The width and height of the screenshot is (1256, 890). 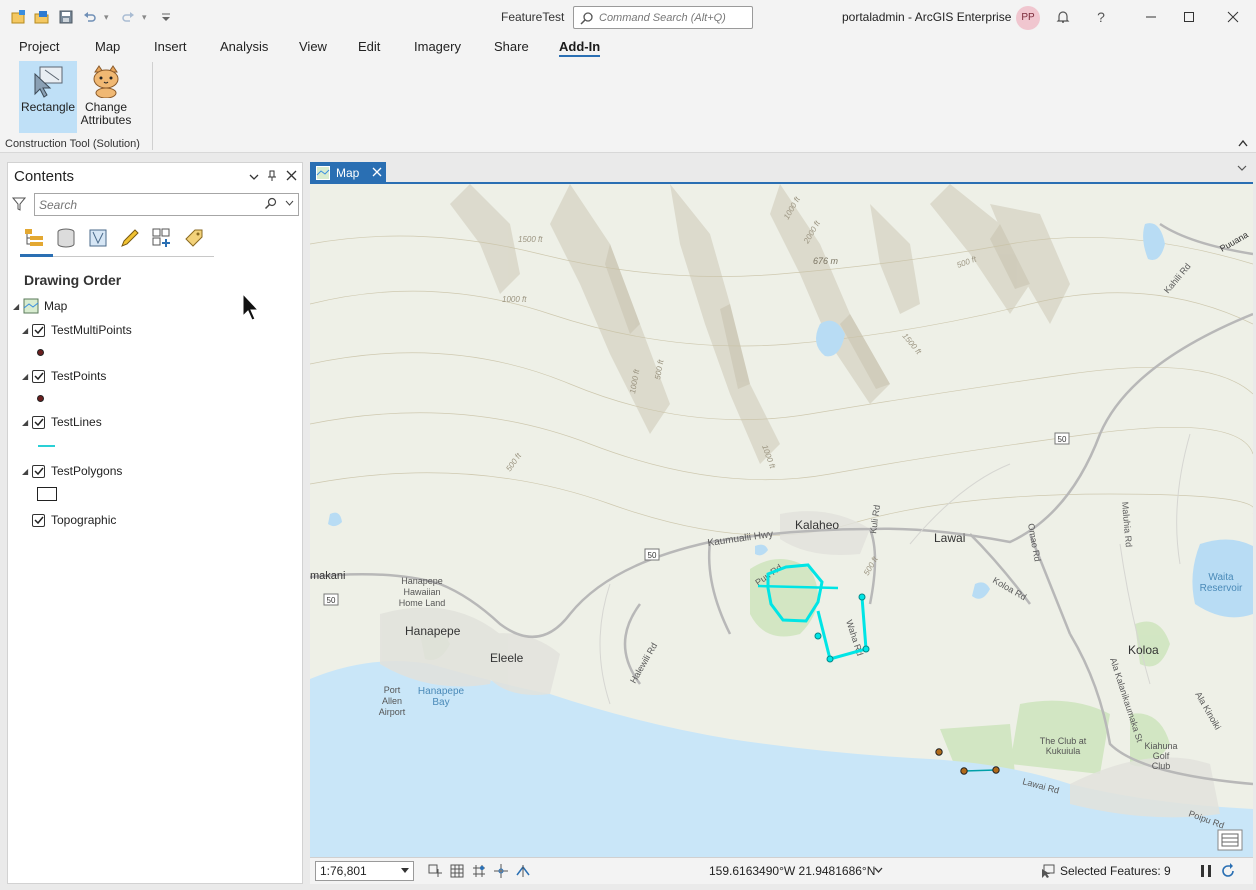 I want to click on place-label: Club, so click(x=1161, y=766).